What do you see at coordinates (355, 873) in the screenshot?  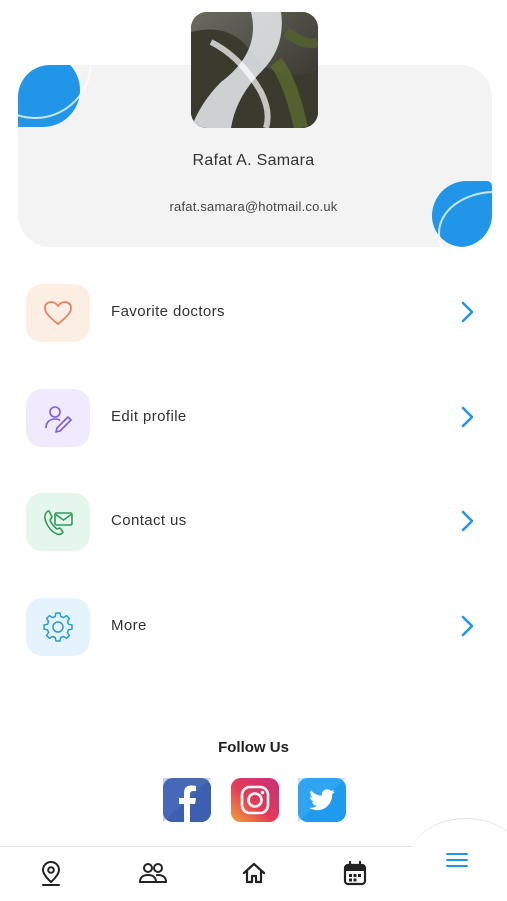 I see `calendar-icon` at bounding box center [355, 873].